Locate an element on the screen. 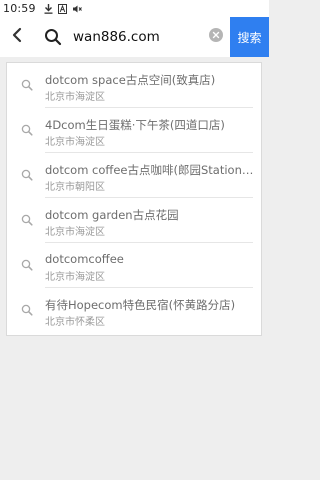 The height and width of the screenshot is (480, 320). status-time: 10:59 is located at coordinates (19, 8).